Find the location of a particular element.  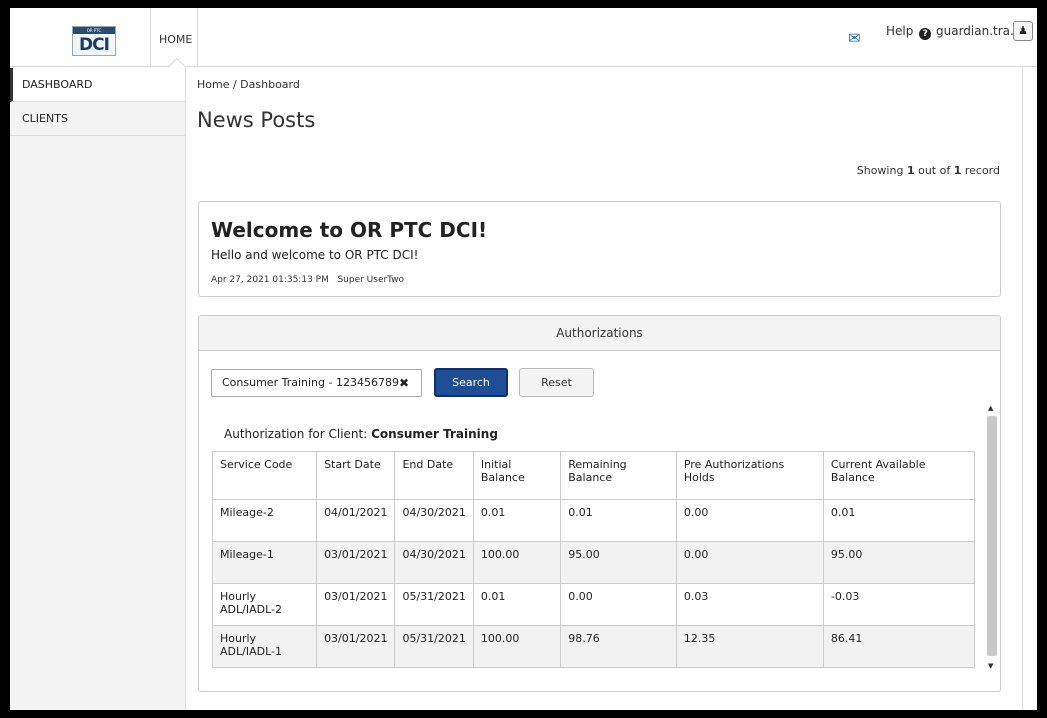

help-icon: ? is located at coordinates (925, 34).